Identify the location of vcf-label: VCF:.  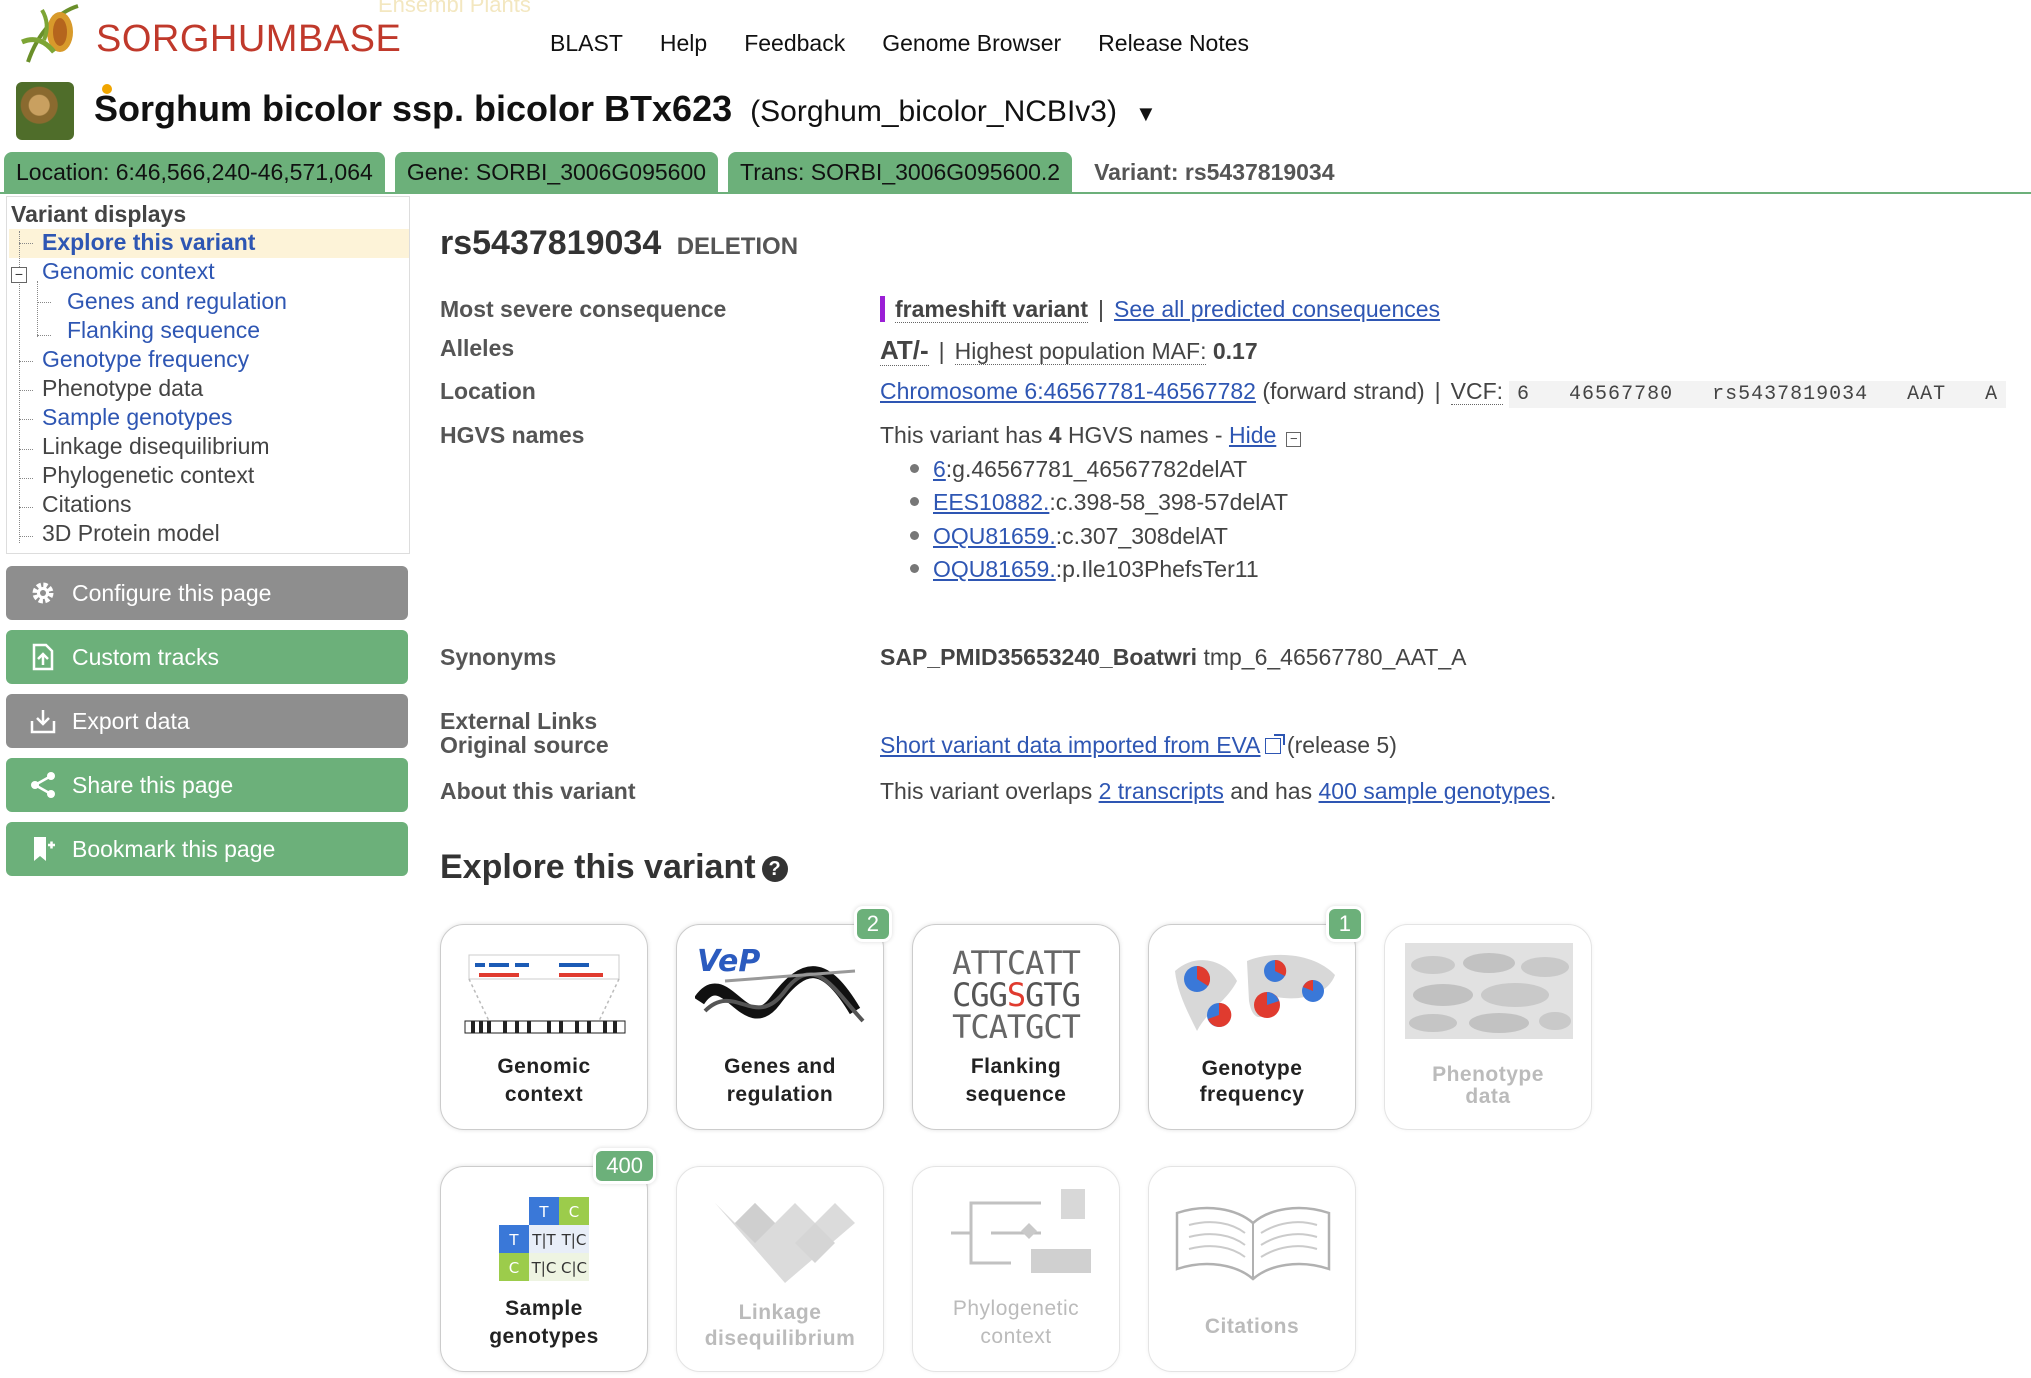
(1477, 391).